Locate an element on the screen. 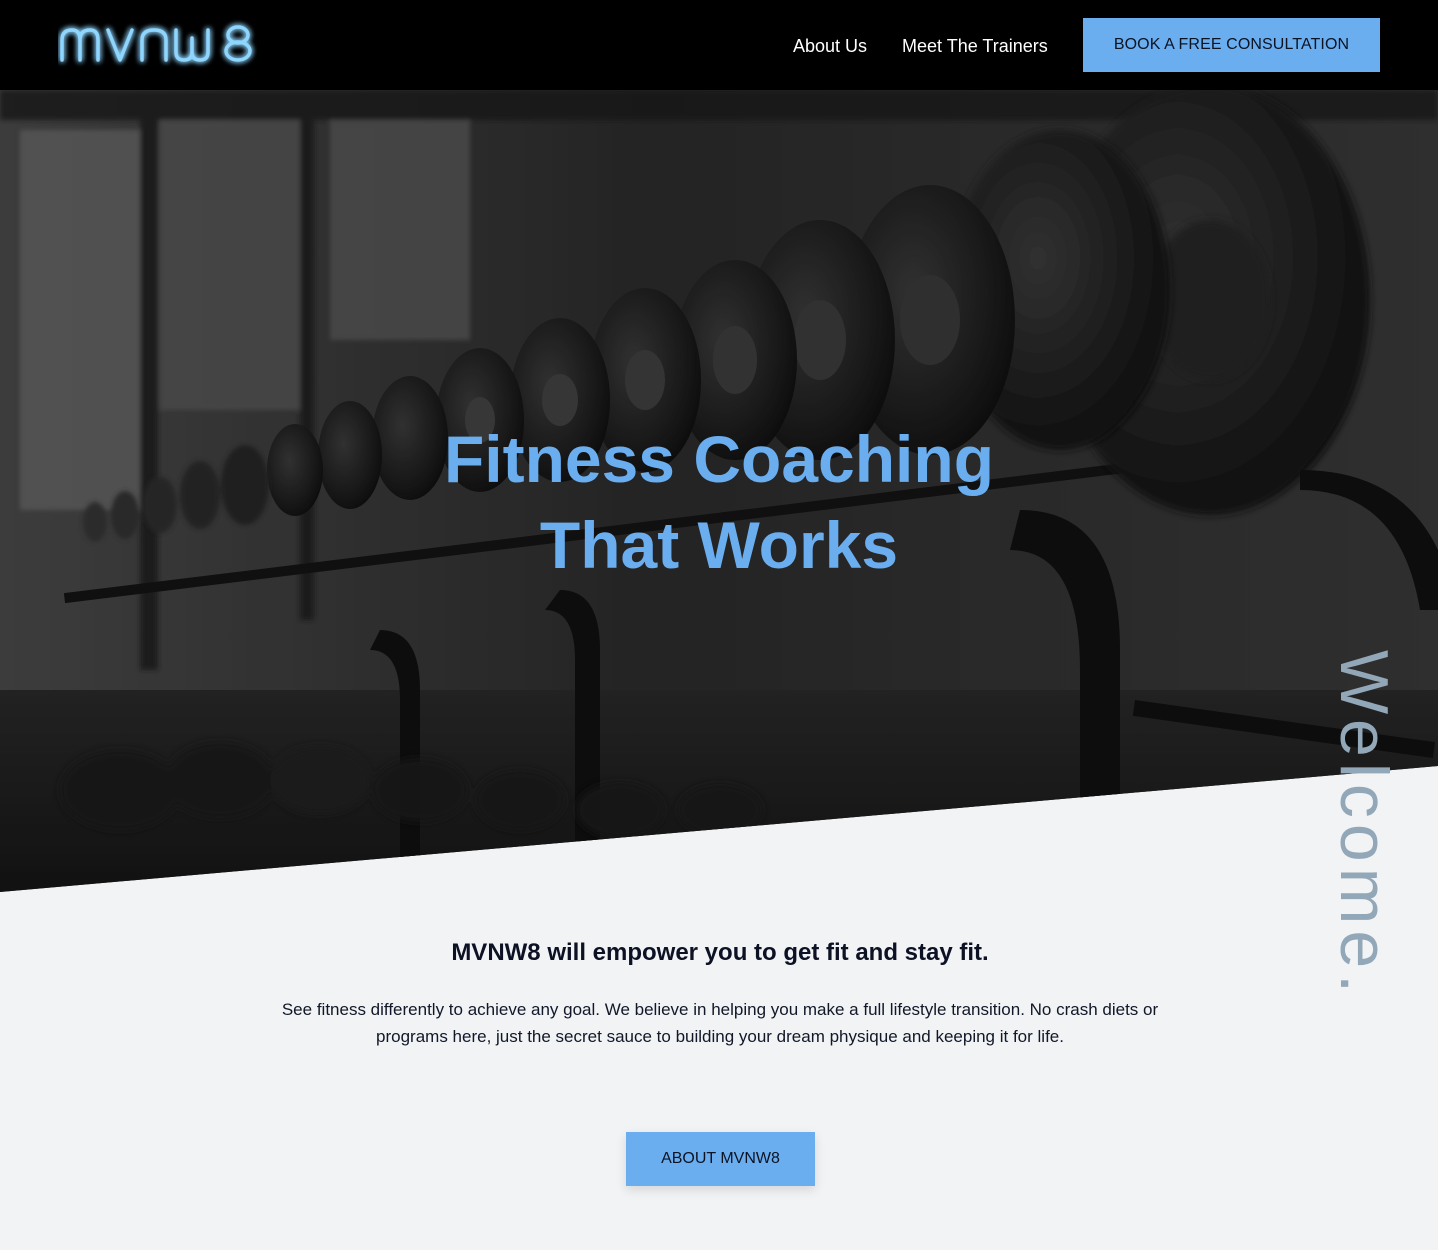 The width and height of the screenshot is (1438, 1250). hero-title-line-1: Fitness Coaching is located at coordinates (719, 459).